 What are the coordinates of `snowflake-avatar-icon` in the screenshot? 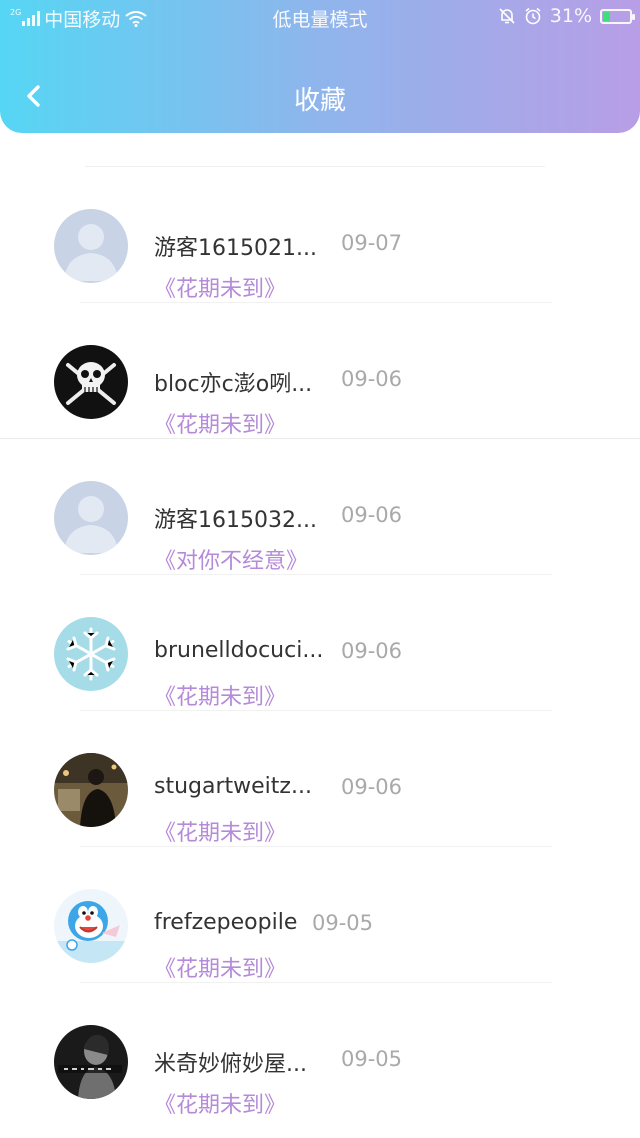 It's located at (91, 654).